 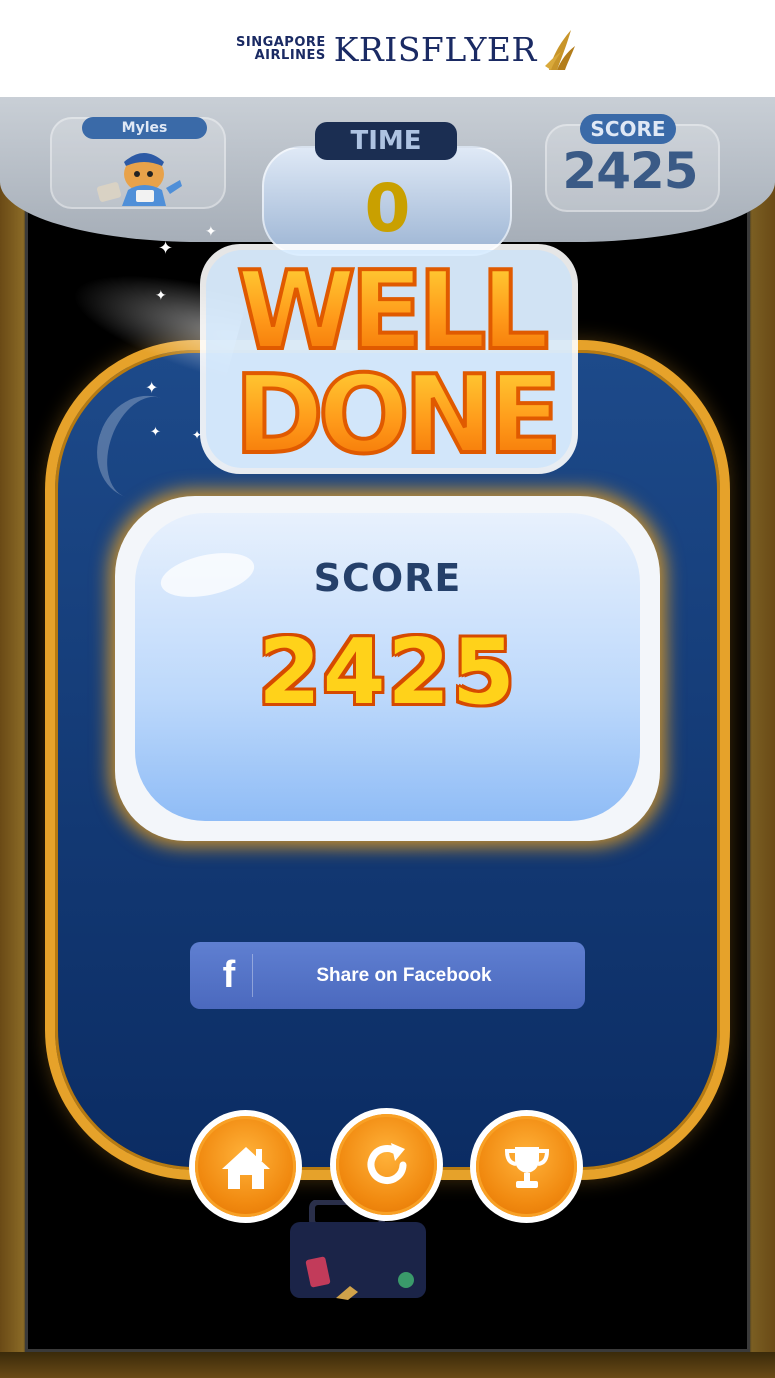 I want to click on done-text: DONE, so click(x=395, y=415).